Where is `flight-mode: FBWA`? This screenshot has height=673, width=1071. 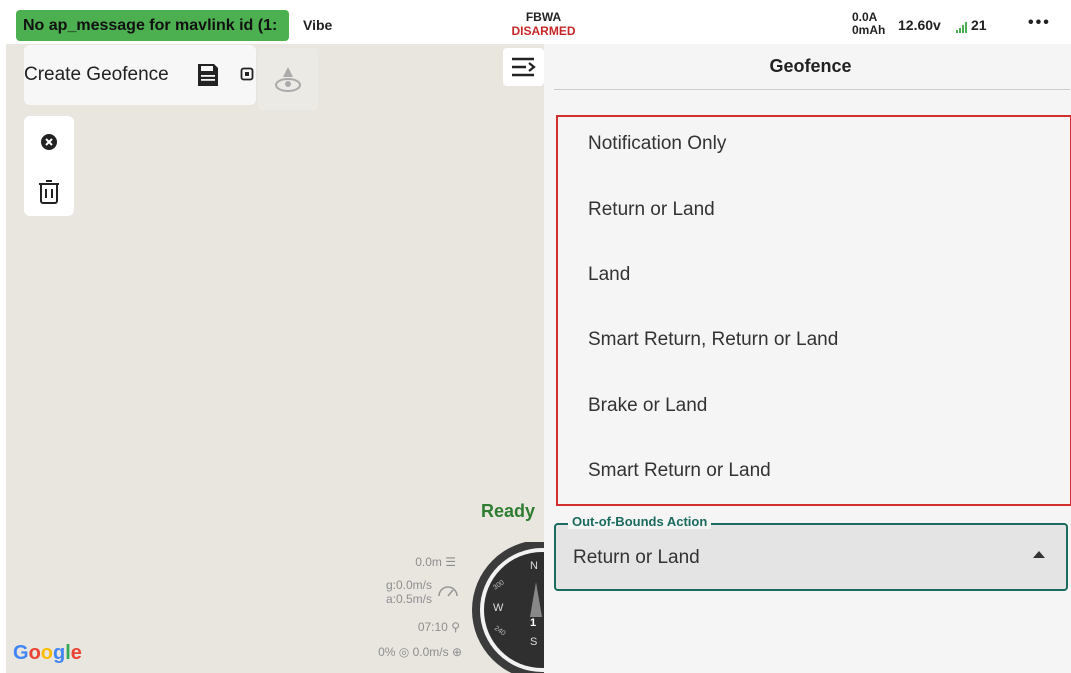
flight-mode: FBWA is located at coordinates (543, 17).